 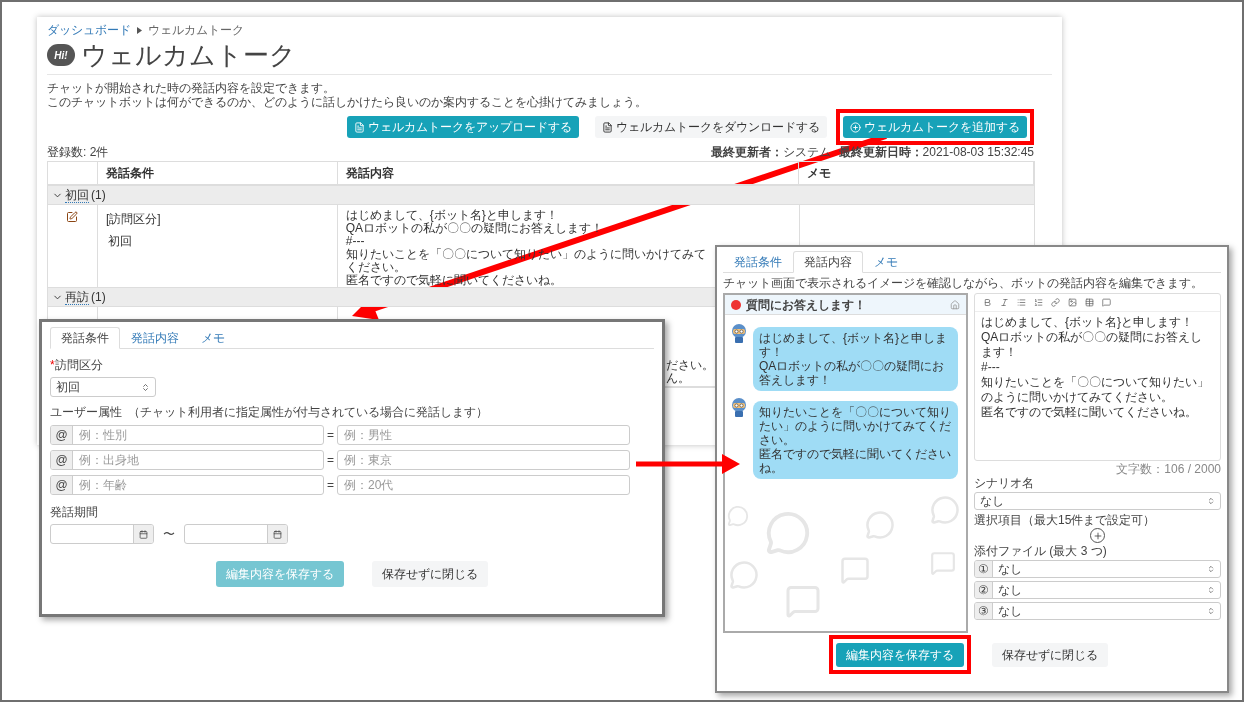 What do you see at coordinates (987, 302) in the screenshot?
I see `bold-icon` at bounding box center [987, 302].